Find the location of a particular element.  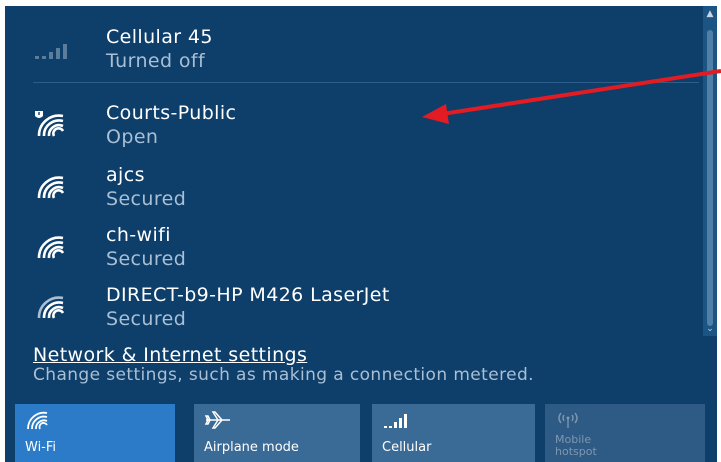

network-name: ajcs is located at coordinates (125, 175).